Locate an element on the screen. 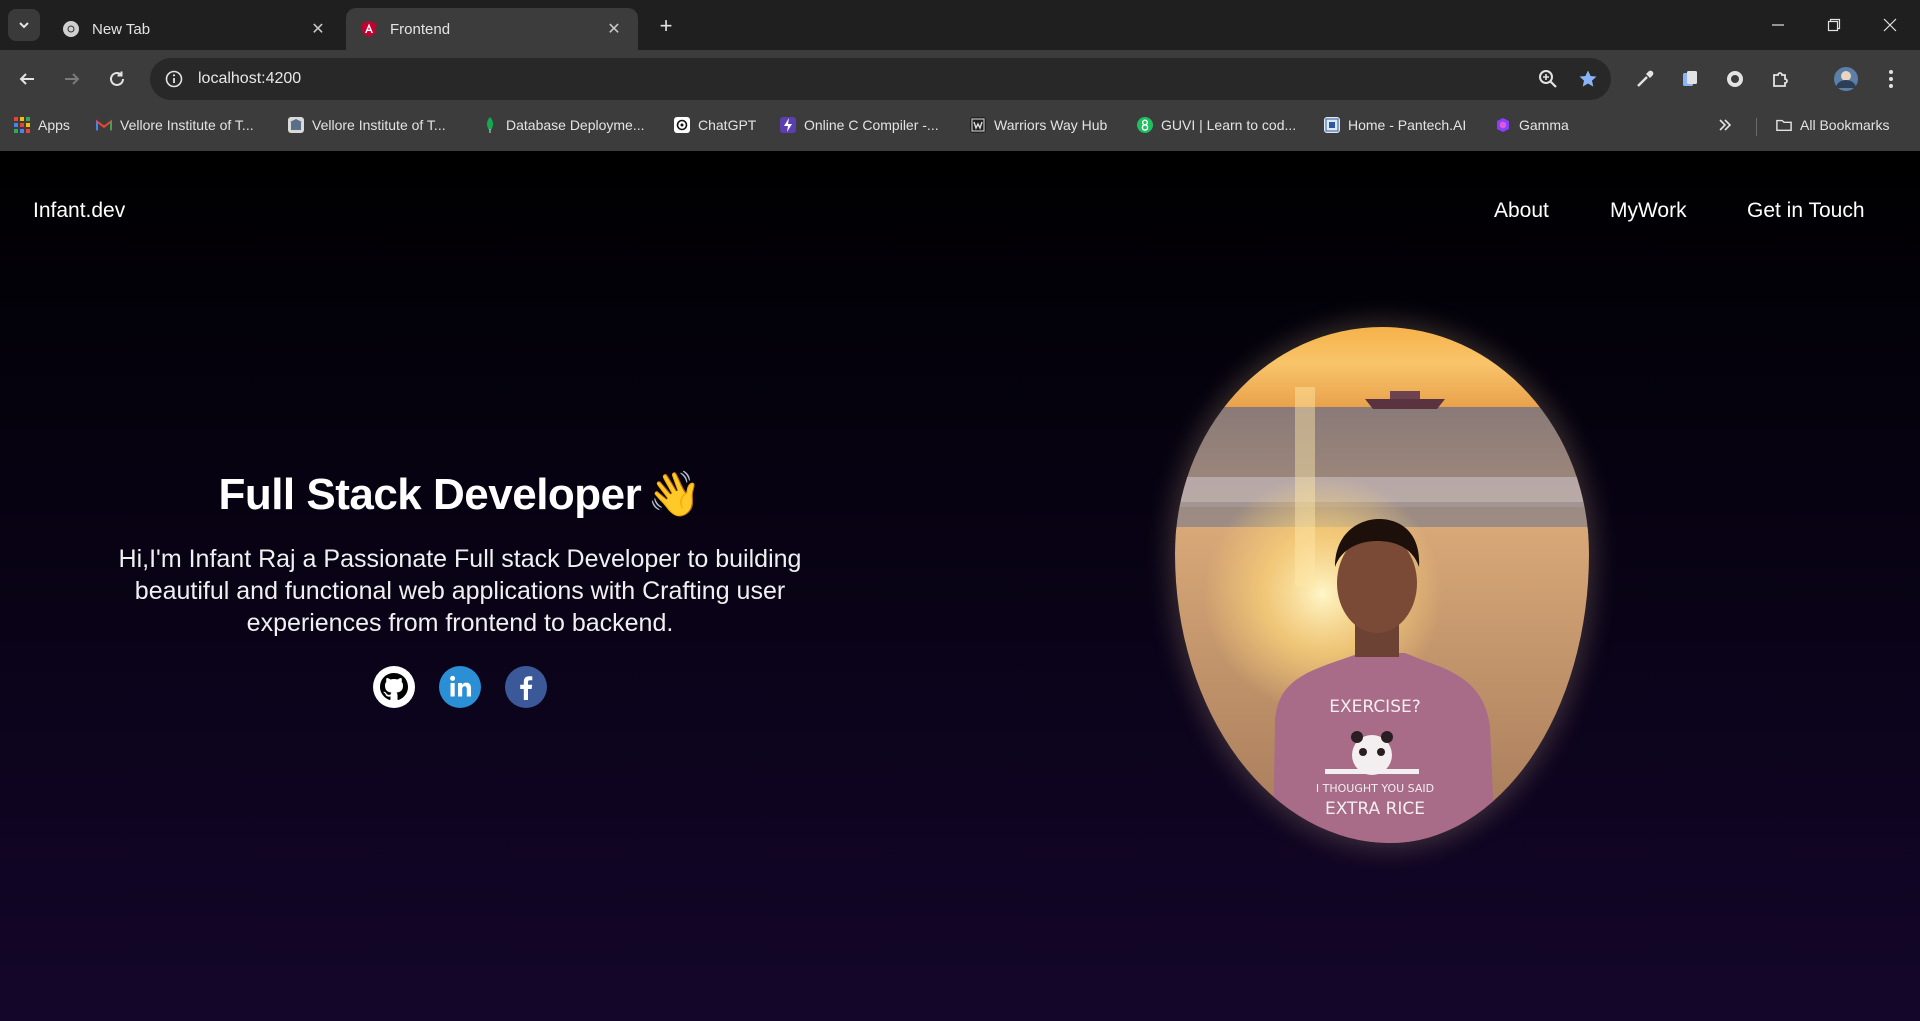 This screenshot has height=1021, width=1920. social-links is located at coordinates (460, 687).